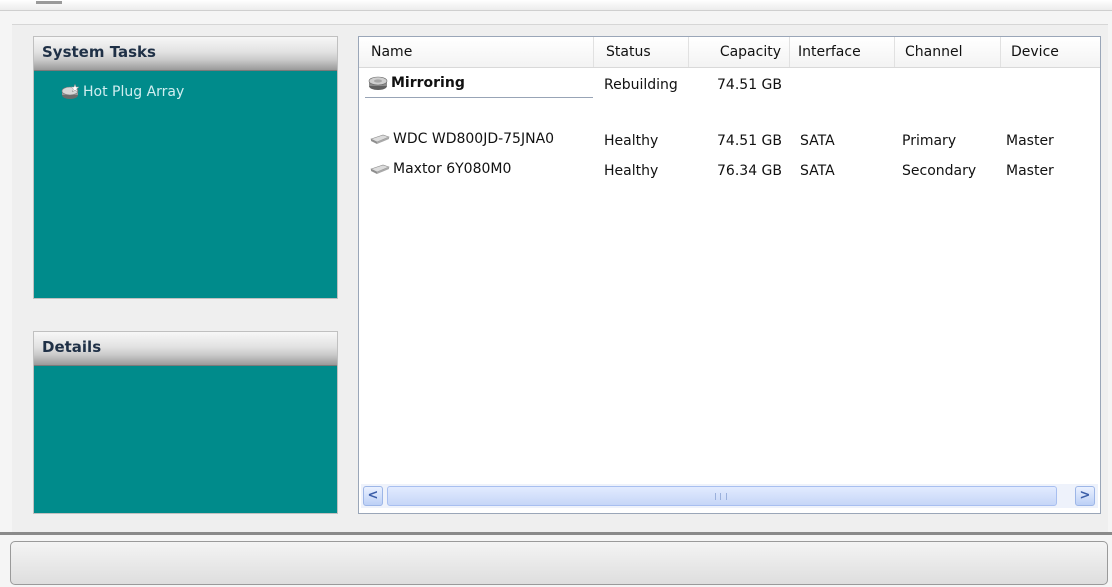 This screenshot has width=1112, height=587. I want to click on disk-name: Maxtor 6Y080M0, so click(452, 169).